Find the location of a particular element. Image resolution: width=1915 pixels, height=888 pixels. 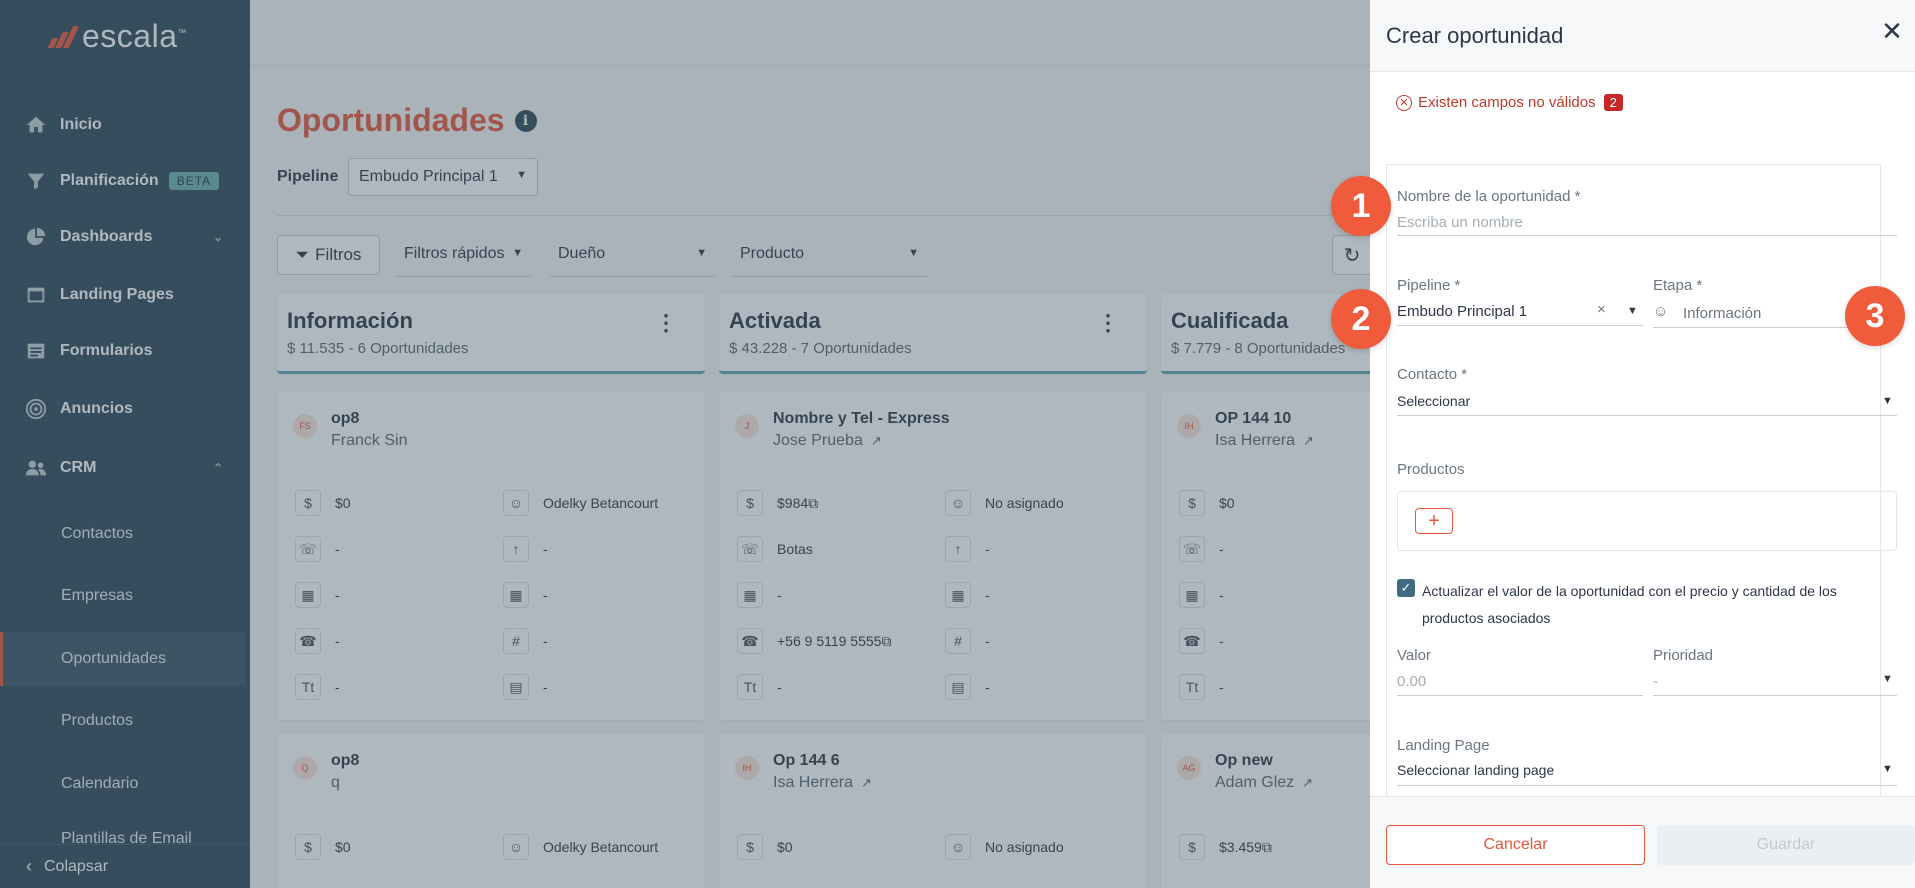

add-product-button: + is located at coordinates (1434, 521).